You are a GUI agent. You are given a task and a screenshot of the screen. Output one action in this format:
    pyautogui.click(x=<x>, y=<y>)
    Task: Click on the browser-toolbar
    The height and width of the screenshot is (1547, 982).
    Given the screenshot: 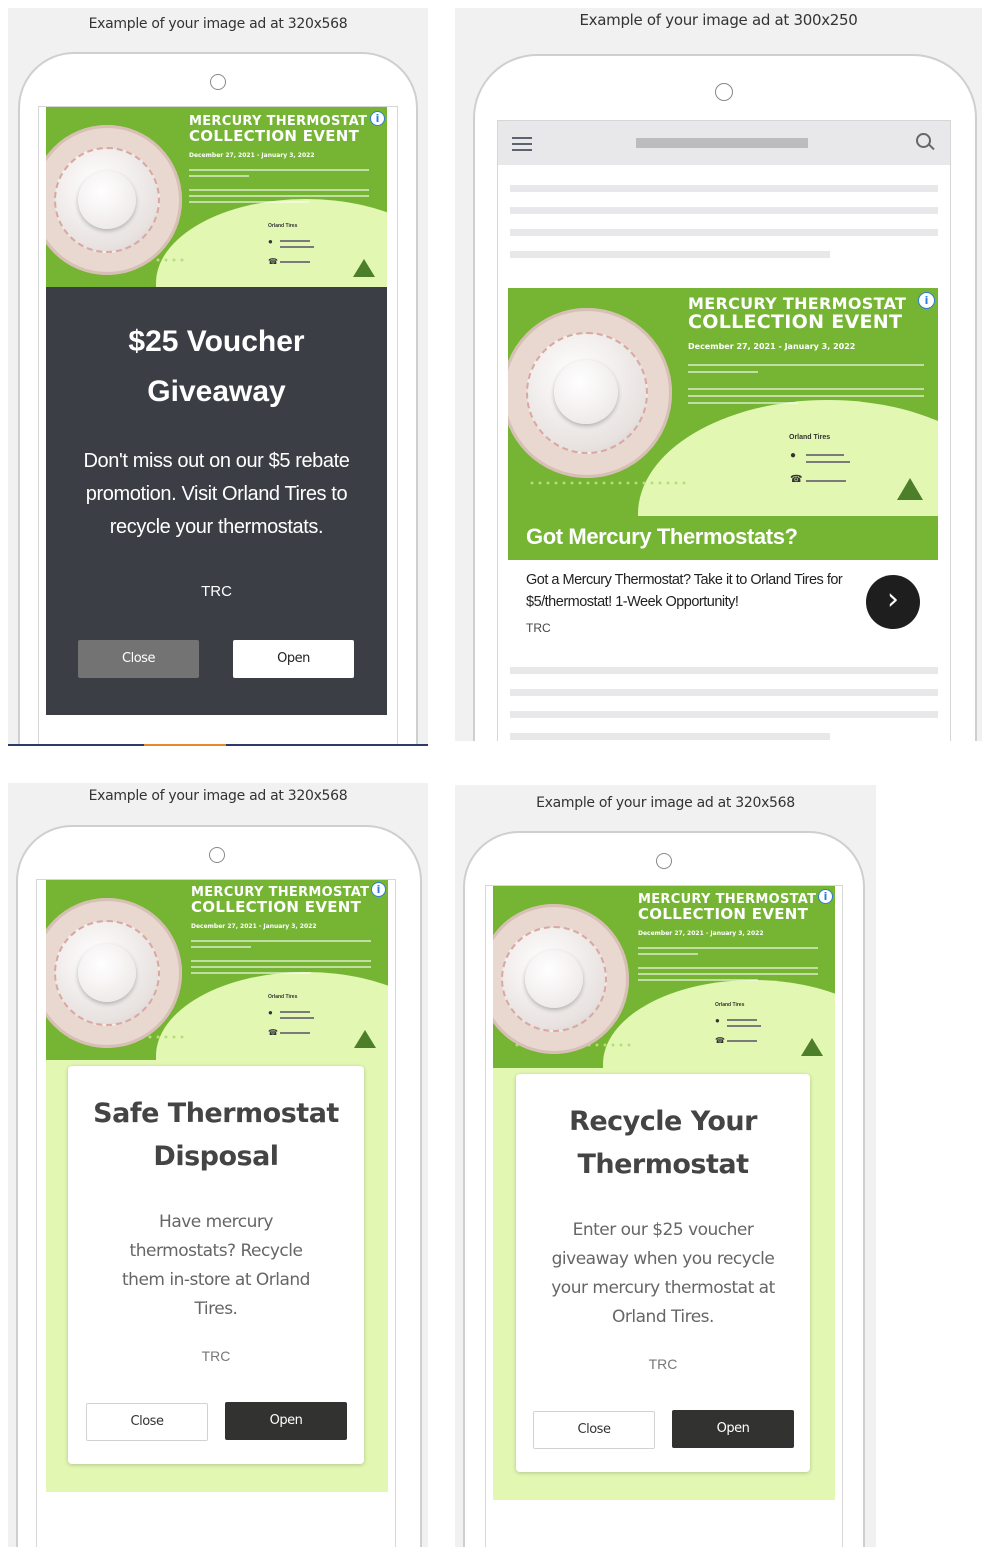 What is the action you would take?
    pyautogui.click(x=724, y=143)
    